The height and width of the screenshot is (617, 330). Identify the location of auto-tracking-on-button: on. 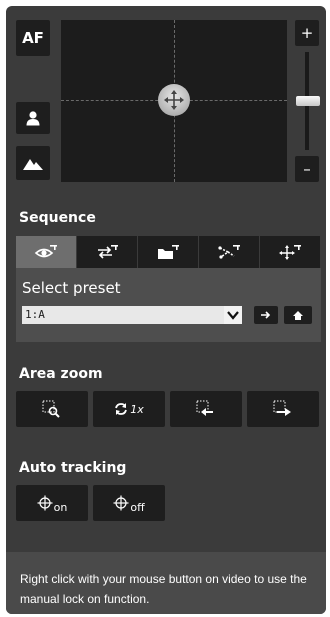
(52, 503).